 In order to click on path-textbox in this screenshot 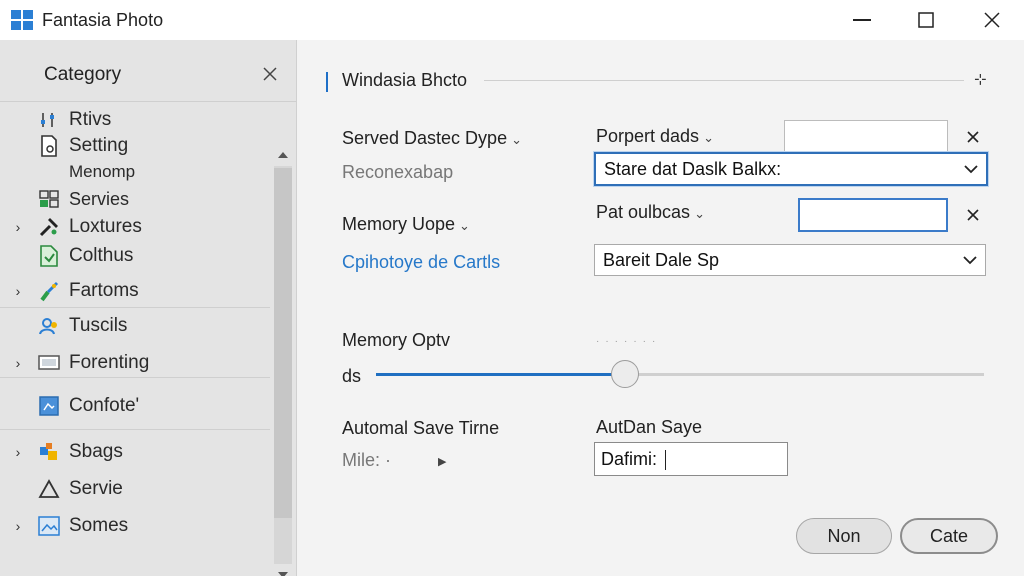, I will do `click(873, 215)`.